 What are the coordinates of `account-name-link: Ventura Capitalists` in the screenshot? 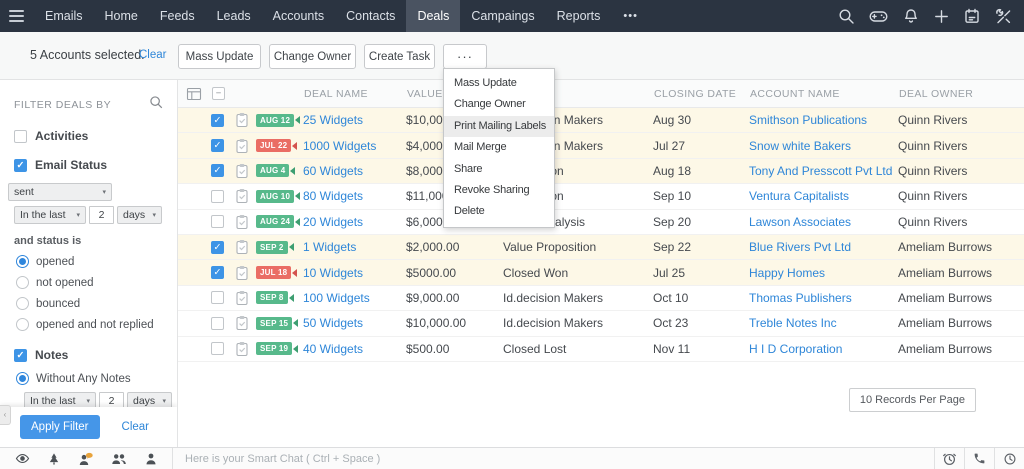 It's located at (799, 196).